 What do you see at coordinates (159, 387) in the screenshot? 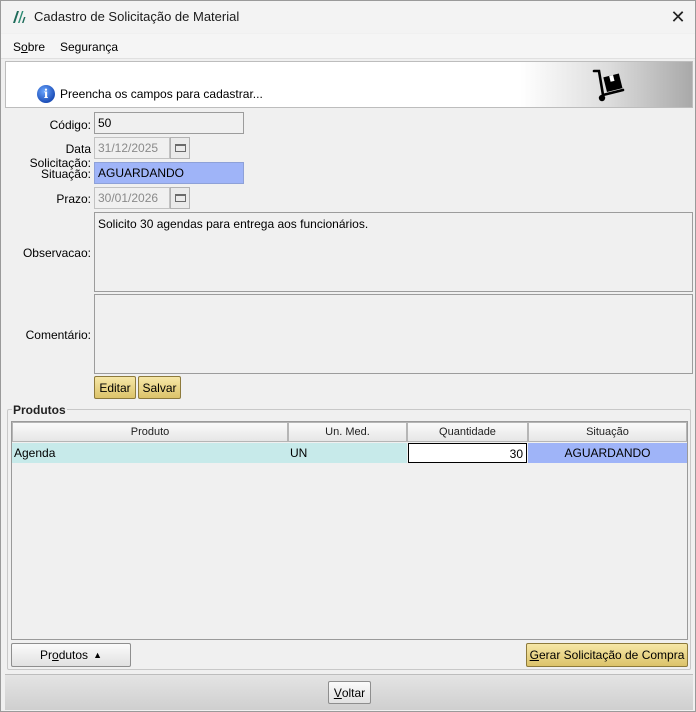
I see `salvar-button: Salvar` at bounding box center [159, 387].